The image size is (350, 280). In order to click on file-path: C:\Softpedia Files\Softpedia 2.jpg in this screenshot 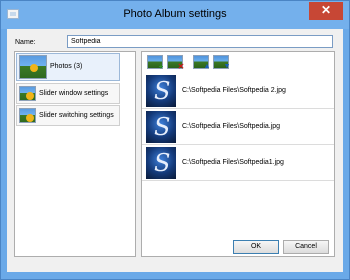, I will do `click(234, 90)`.